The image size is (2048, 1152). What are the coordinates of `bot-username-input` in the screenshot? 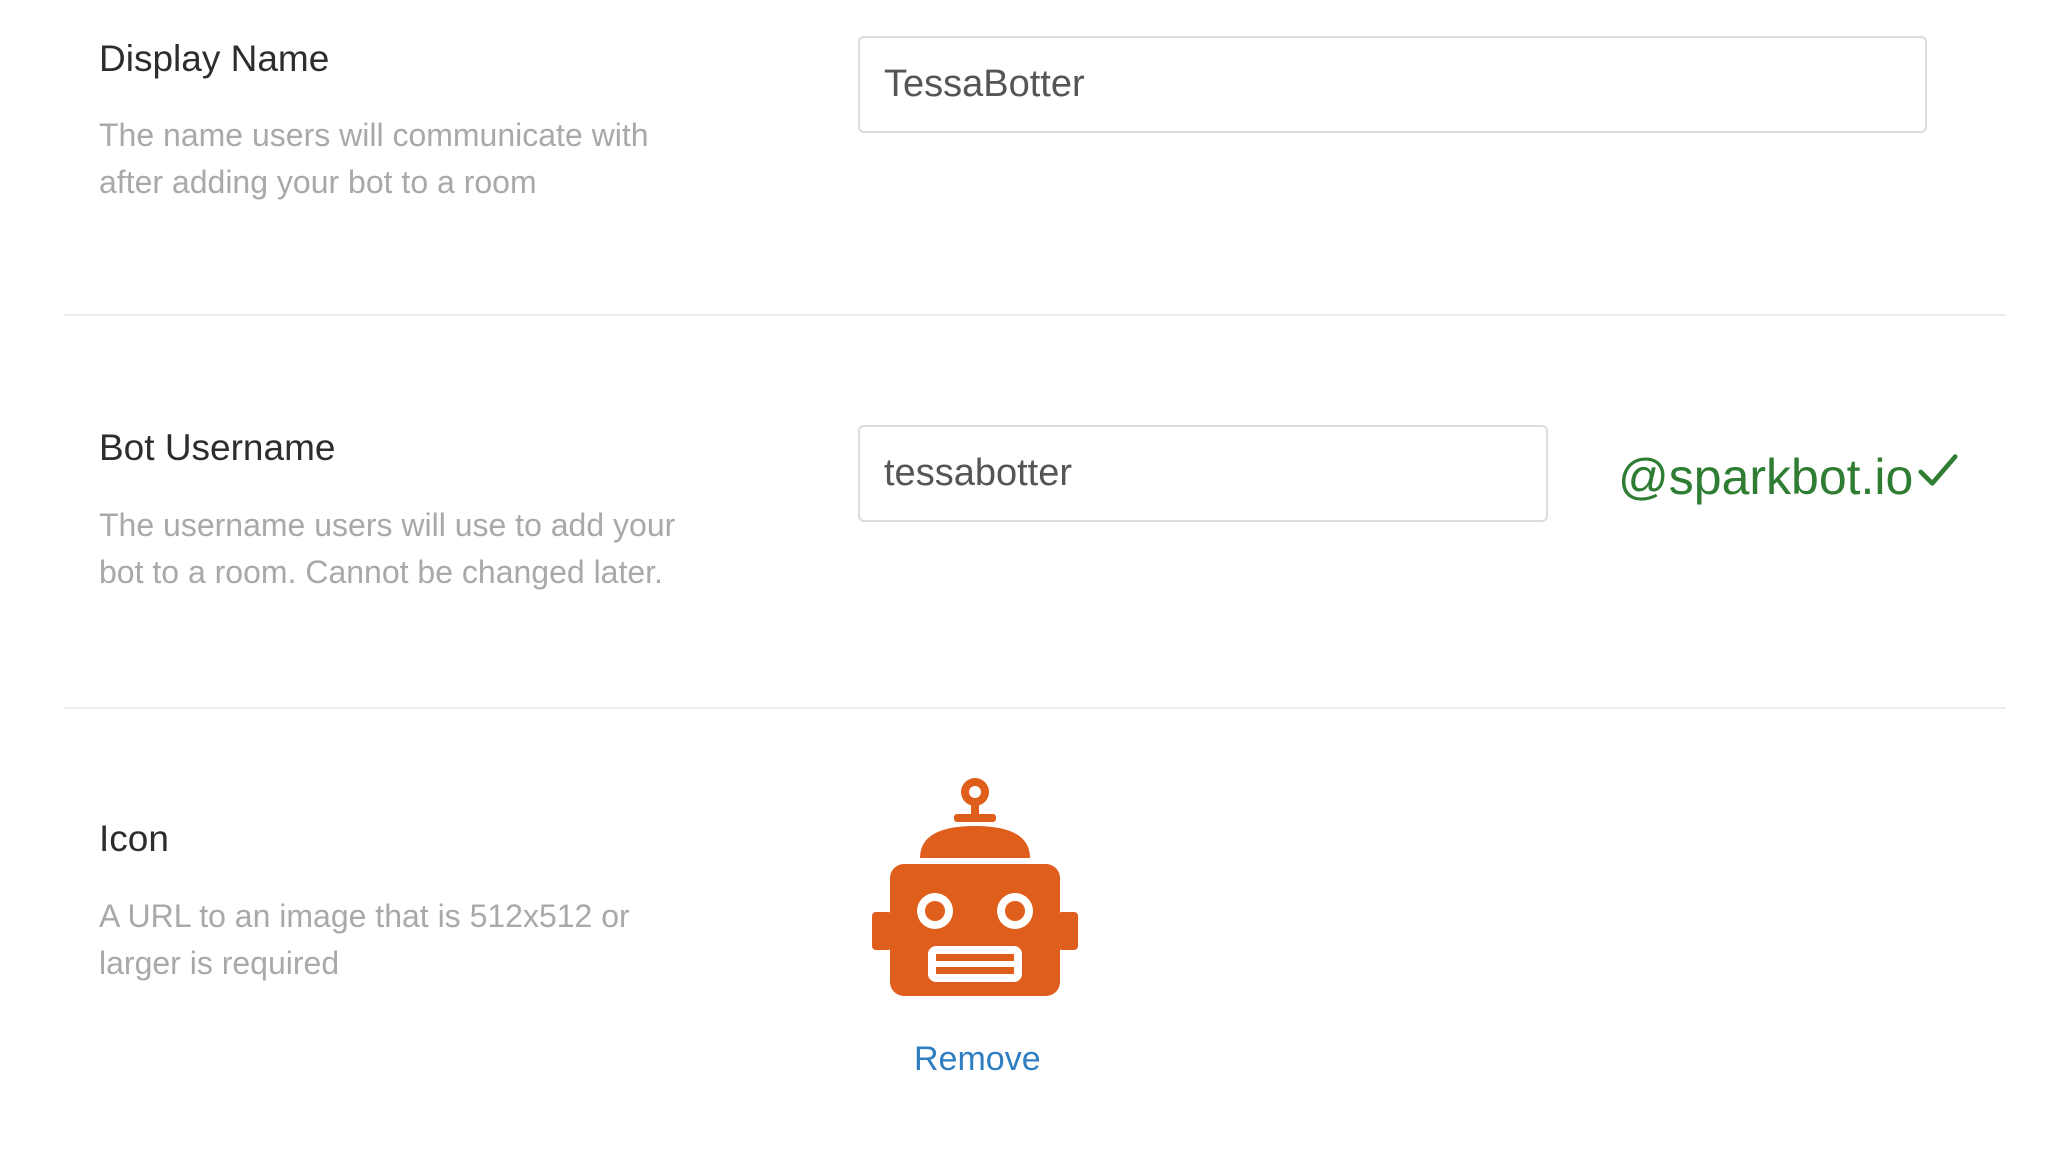 It's located at (1203, 473).